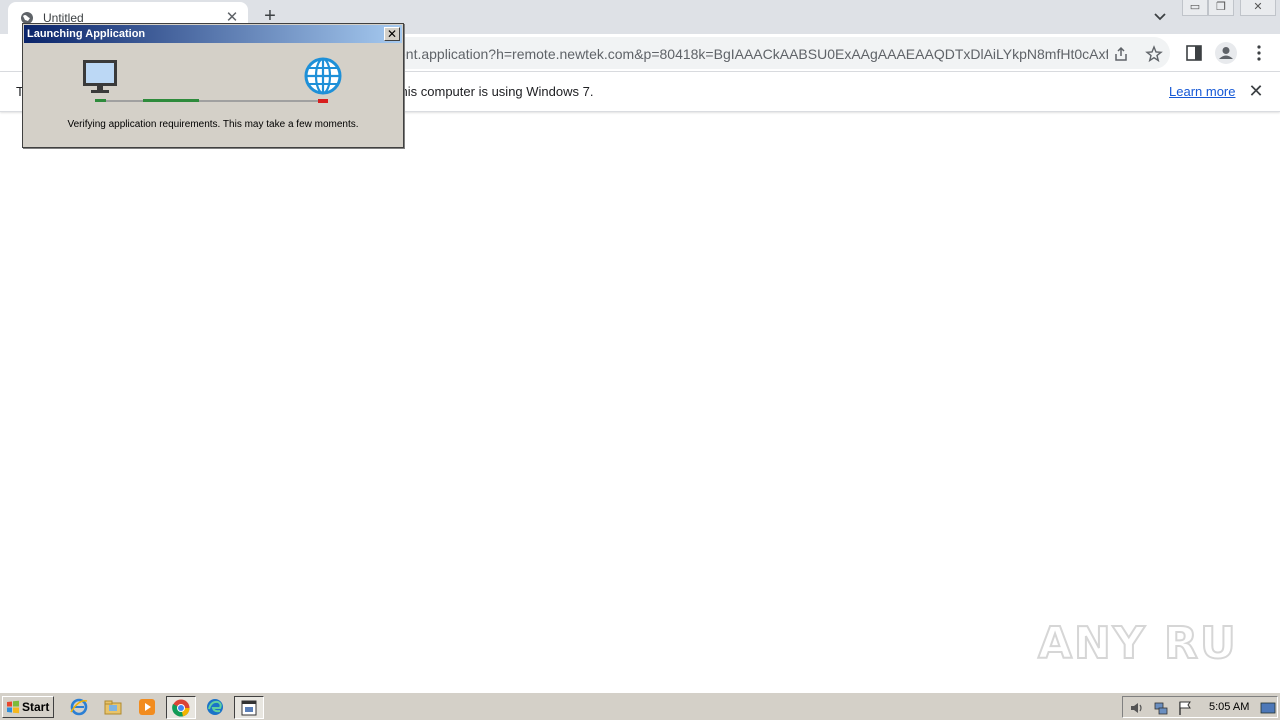 The width and height of the screenshot is (1280, 720). I want to click on globe-icon, so click(323, 76).